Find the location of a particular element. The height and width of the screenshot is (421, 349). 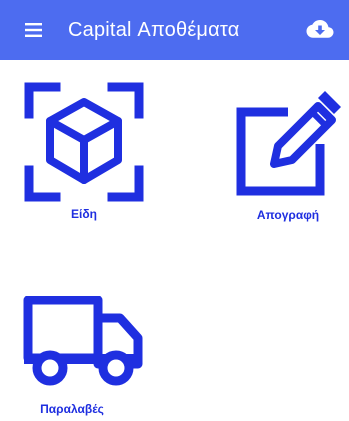

tile-inventory: Απογραφή is located at coordinates (287, 158).